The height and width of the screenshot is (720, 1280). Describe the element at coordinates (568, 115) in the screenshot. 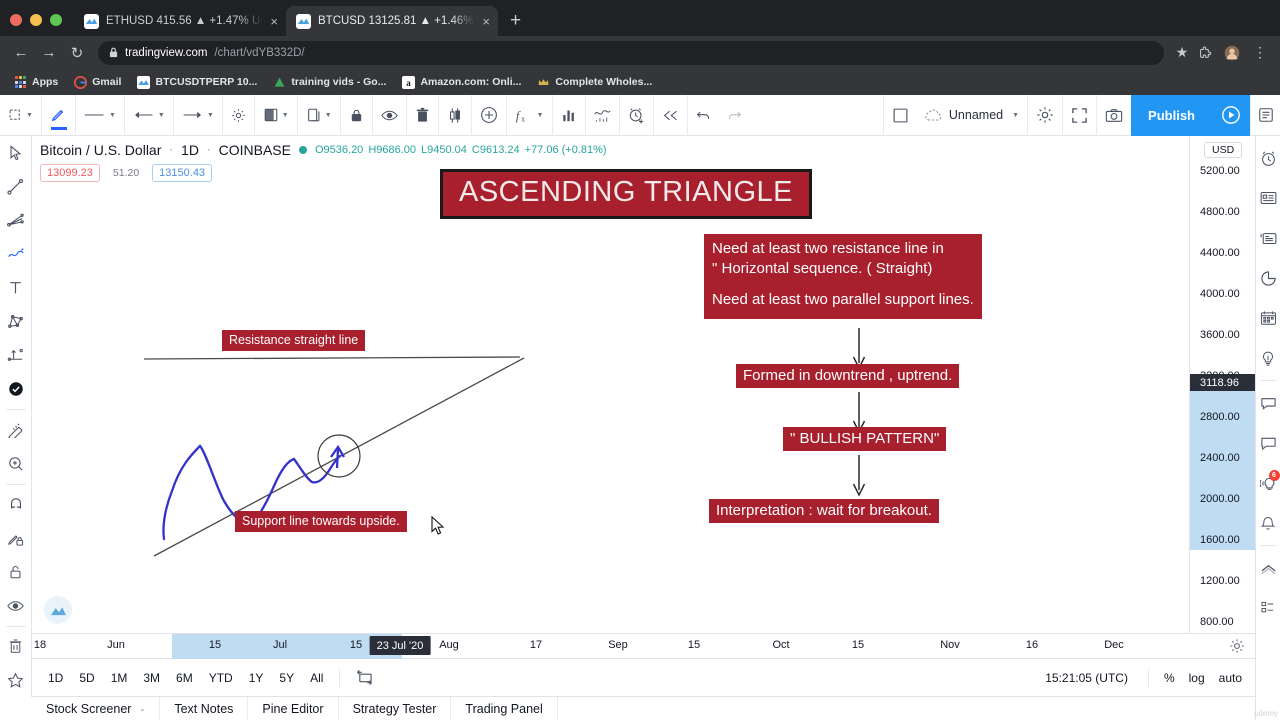

I see `bar-replay-tool` at that location.